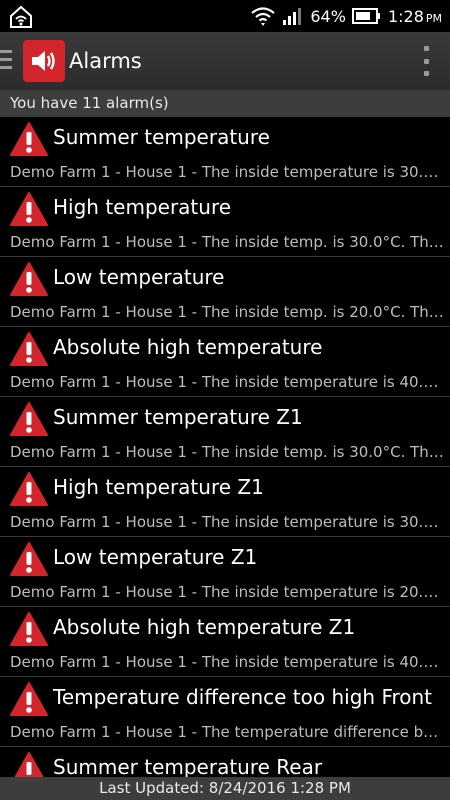  What do you see at coordinates (44, 61) in the screenshot?
I see `speaker-icon` at bounding box center [44, 61].